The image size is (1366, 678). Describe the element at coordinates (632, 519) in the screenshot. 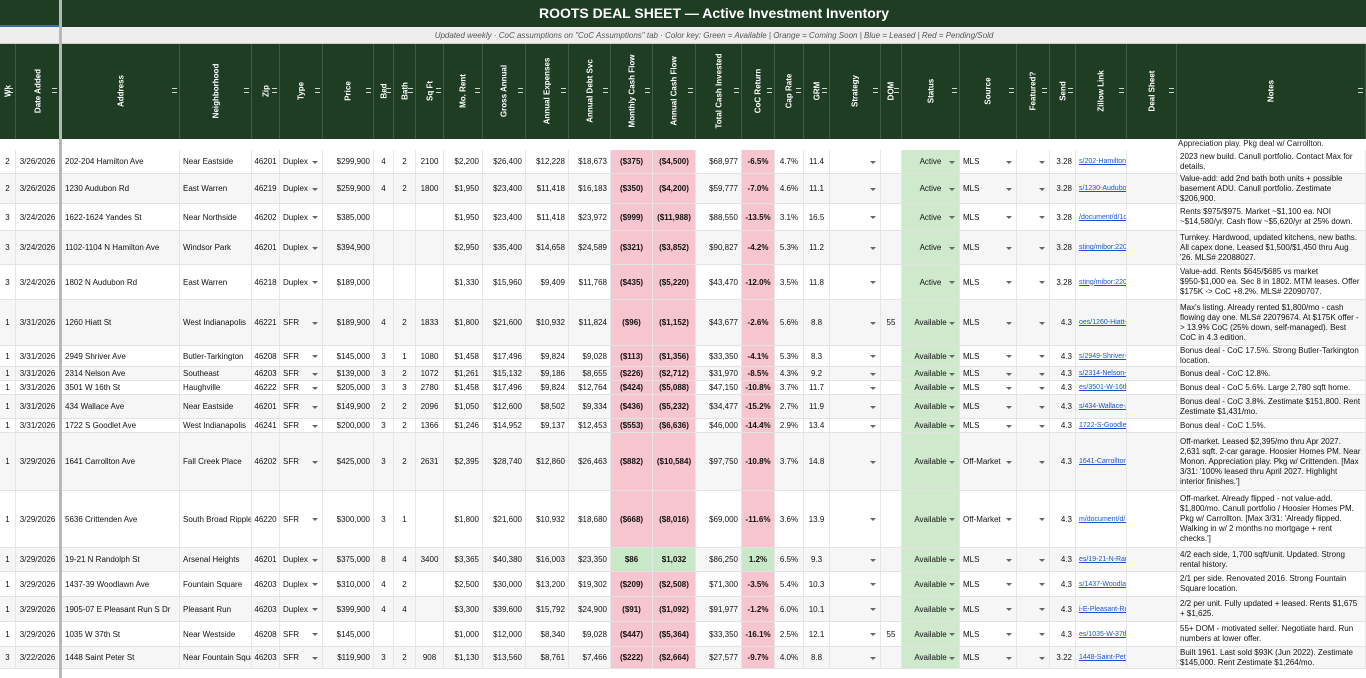

I see `cell-mcf: ($668)` at that location.